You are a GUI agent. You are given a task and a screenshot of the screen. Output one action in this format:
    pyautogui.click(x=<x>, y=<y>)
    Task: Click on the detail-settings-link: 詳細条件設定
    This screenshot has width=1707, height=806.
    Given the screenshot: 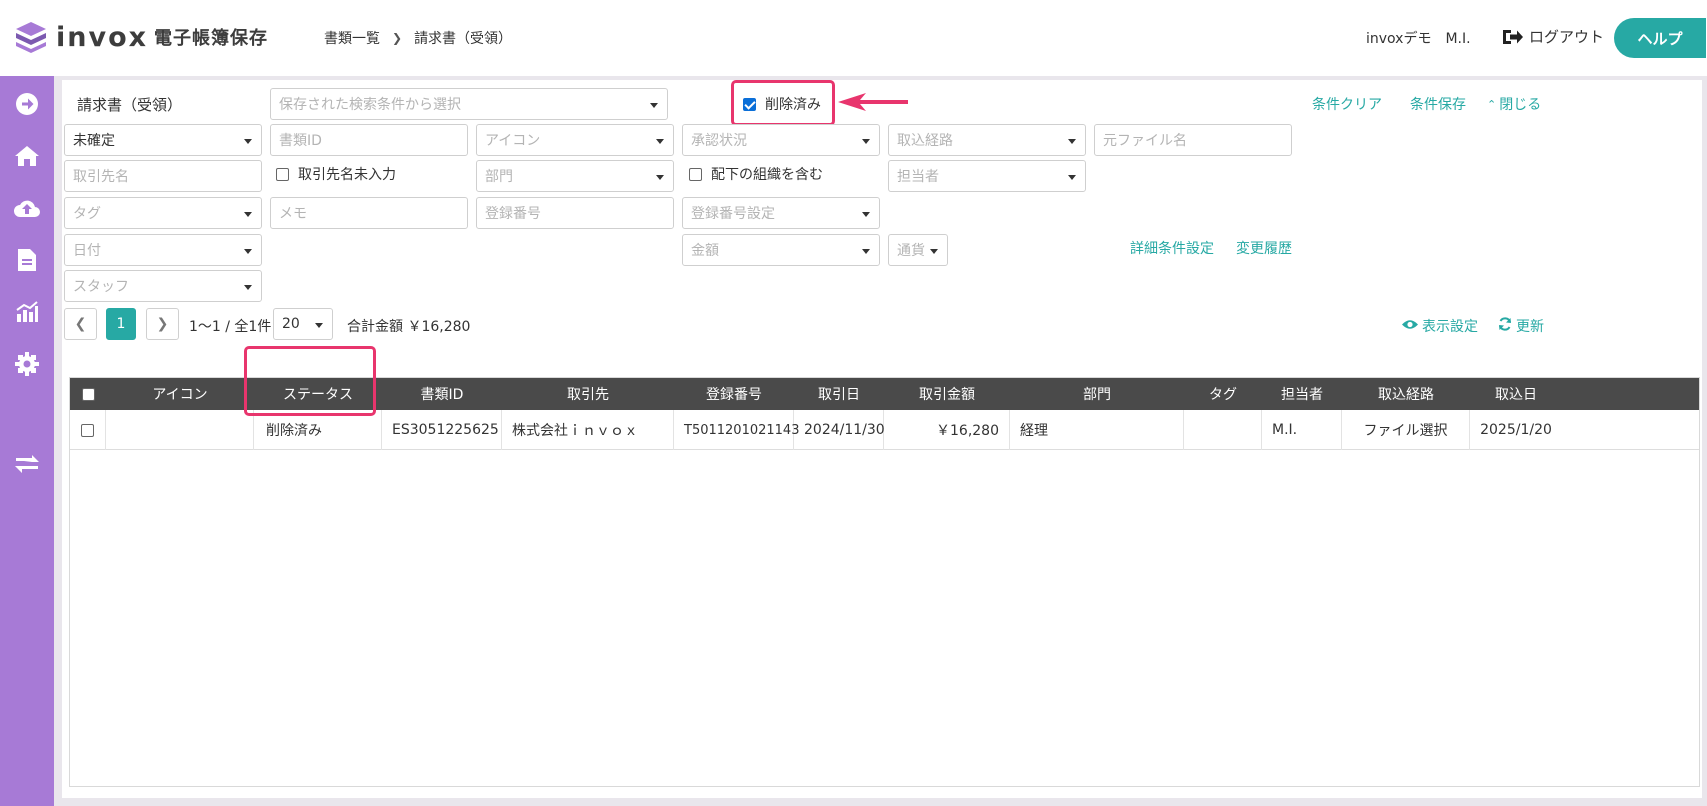 What is the action you would take?
    pyautogui.click(x=1172, y=248)
    